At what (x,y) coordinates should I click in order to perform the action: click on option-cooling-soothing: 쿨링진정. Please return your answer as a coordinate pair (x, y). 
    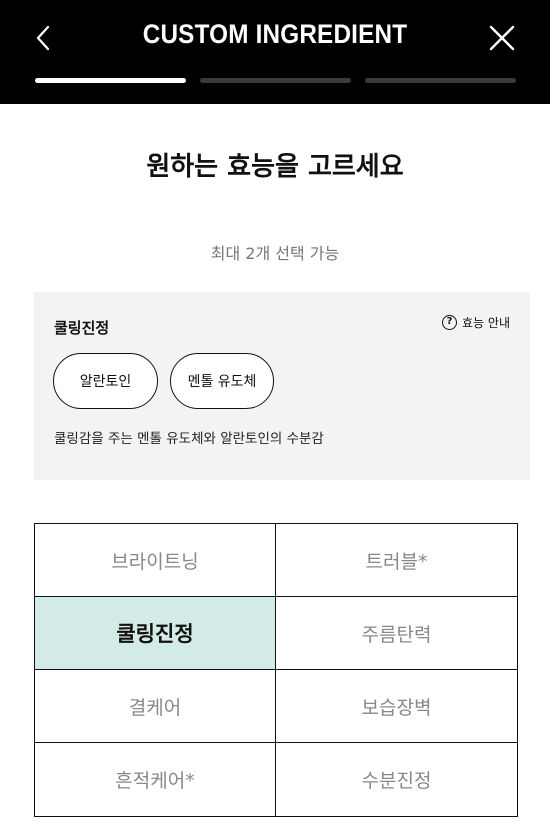
    Looking at the image, I should click on (155, 633).